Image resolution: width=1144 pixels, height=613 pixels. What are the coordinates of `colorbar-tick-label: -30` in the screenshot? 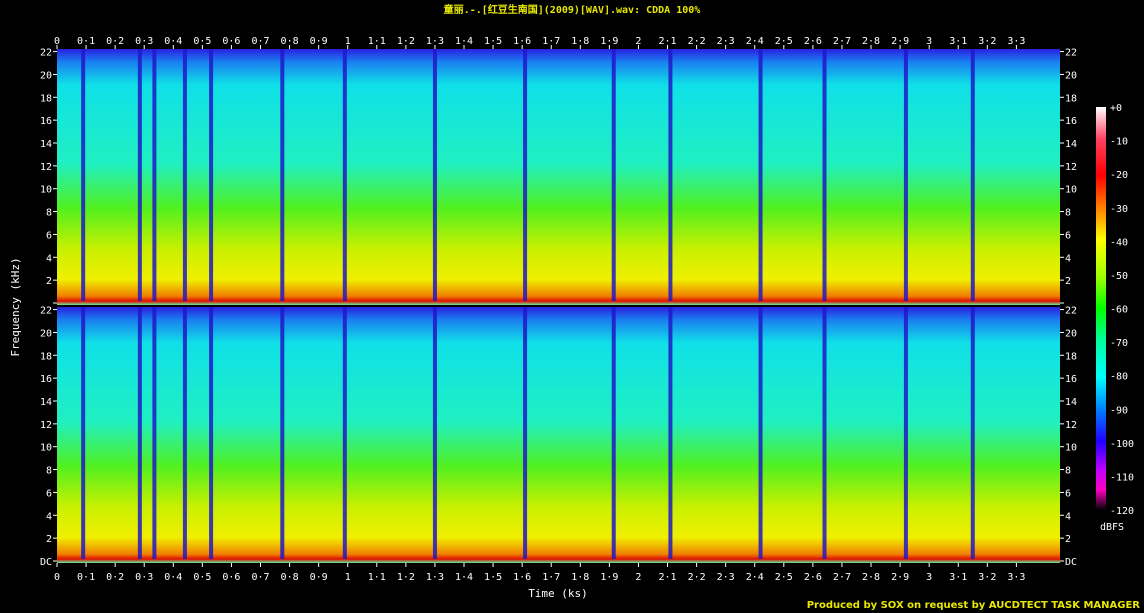 It's located at (1119, 209).